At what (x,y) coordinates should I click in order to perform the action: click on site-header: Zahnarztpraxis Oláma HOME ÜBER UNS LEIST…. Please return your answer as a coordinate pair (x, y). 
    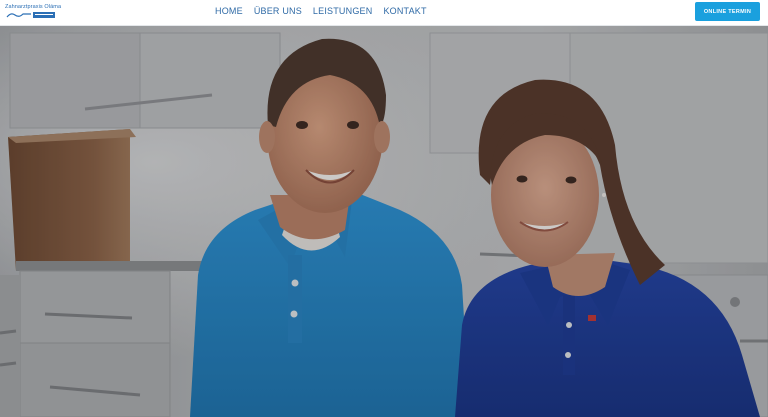
    Looking at the image, I should click on (384, 13).